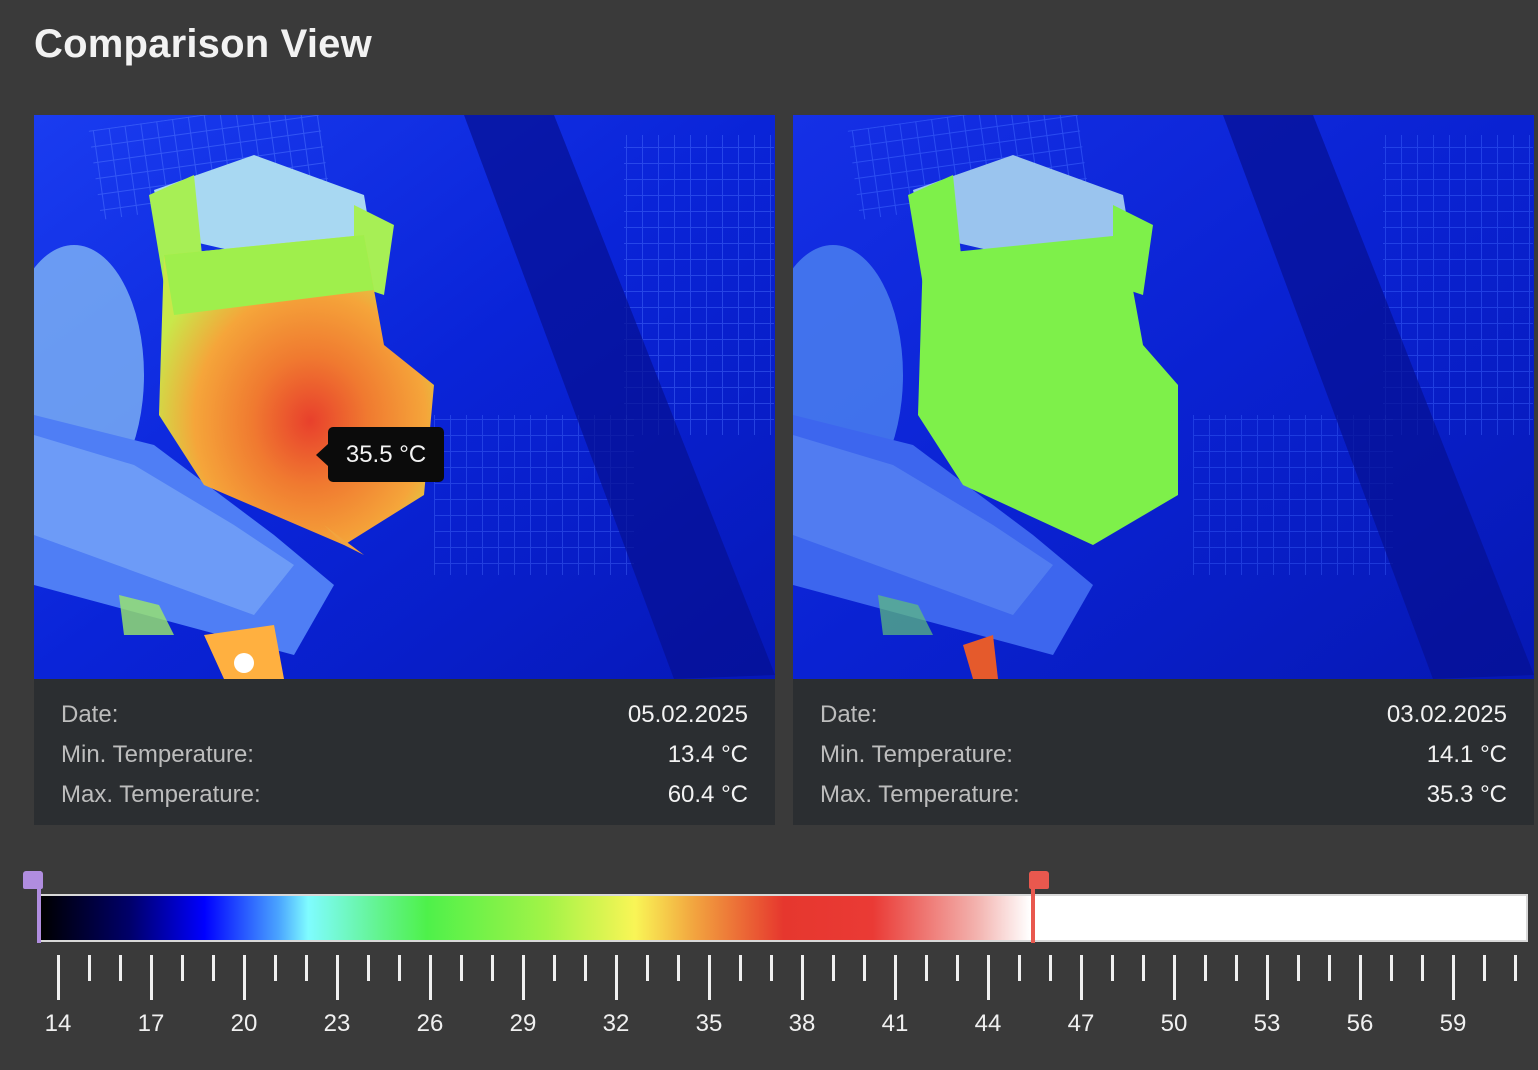 This screenshot has height=1070, width=1538. What do you see at coordinates (616, 1023) in the screenshot?
I see `tick-label: 32` at bounding box center [616, 1023].